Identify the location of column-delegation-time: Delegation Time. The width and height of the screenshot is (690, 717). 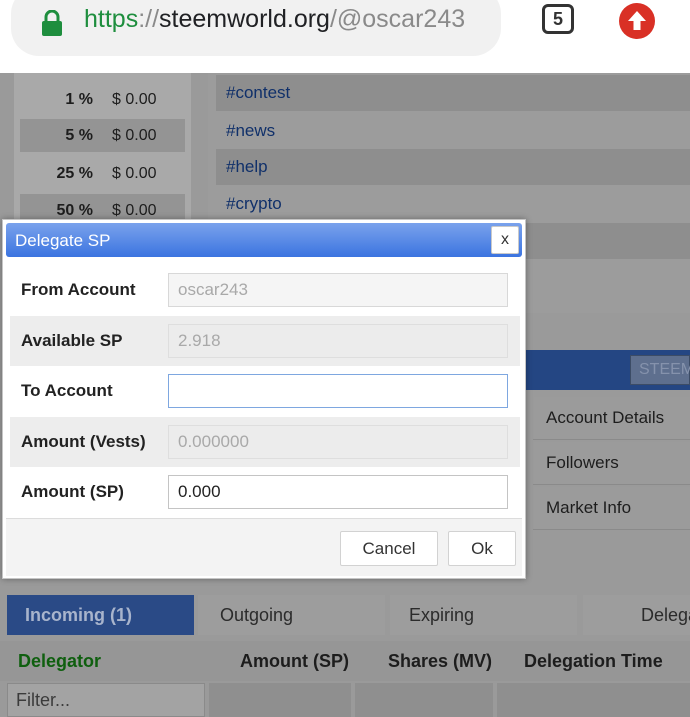
(593, 661).